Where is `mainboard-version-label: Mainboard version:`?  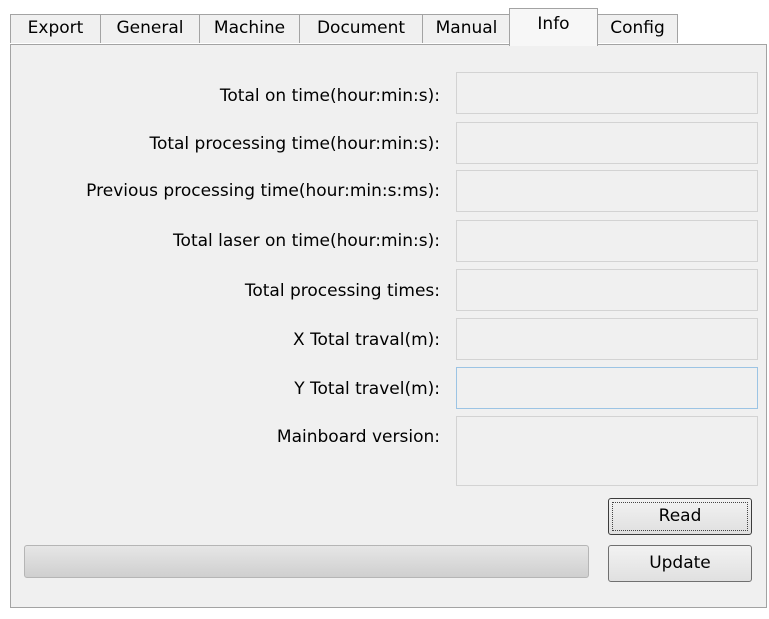 mainboard-version-label: Mainboard version: is located at coordinates (358, 437).